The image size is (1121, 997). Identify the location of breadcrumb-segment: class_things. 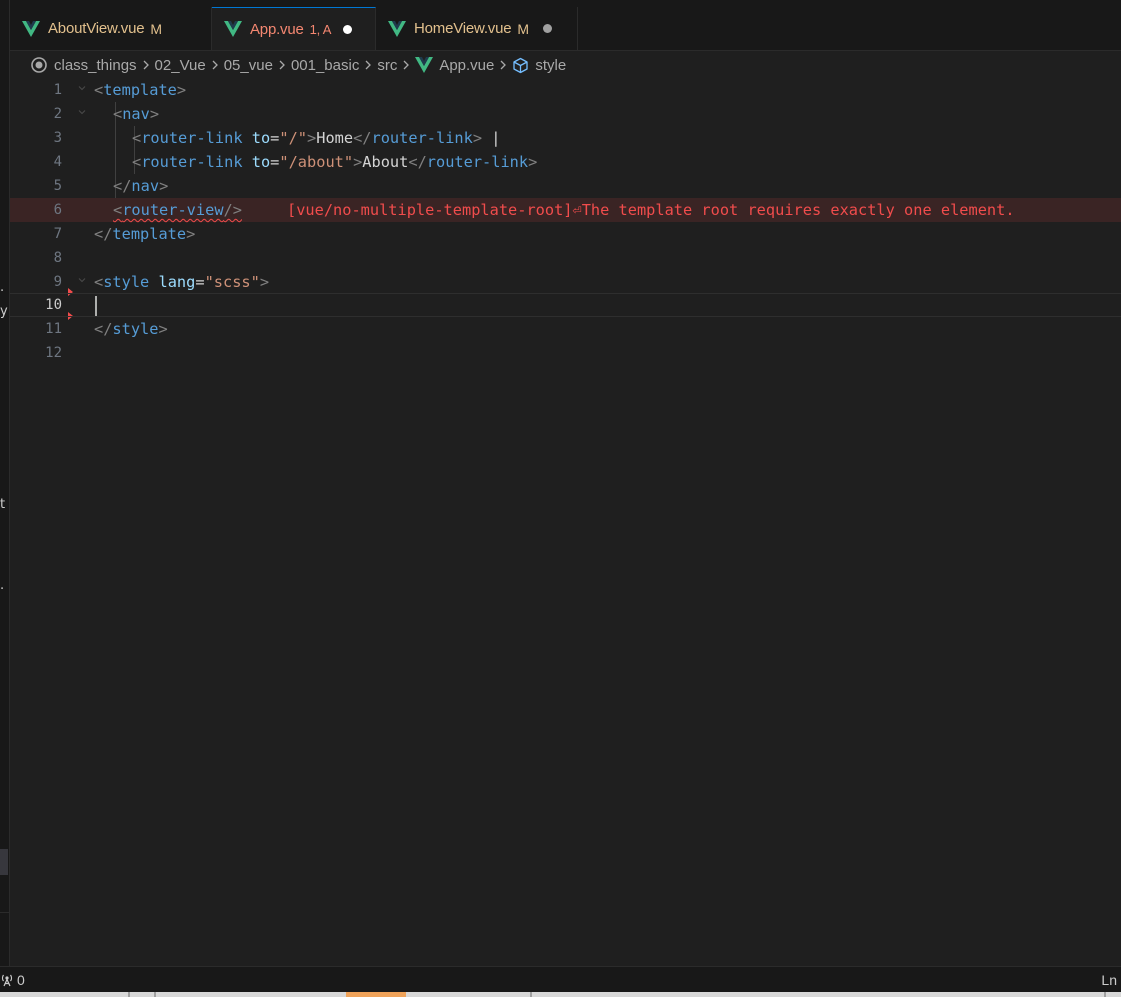
(95, 65).